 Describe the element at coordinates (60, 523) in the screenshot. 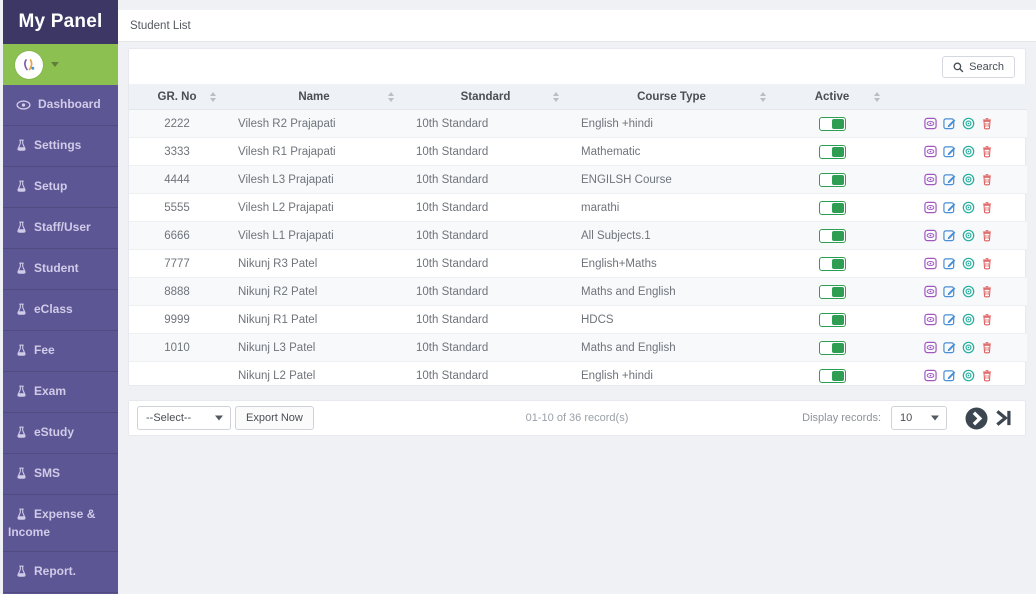

I see `sidebar-item-expense-income: Expense & Income` at that location.